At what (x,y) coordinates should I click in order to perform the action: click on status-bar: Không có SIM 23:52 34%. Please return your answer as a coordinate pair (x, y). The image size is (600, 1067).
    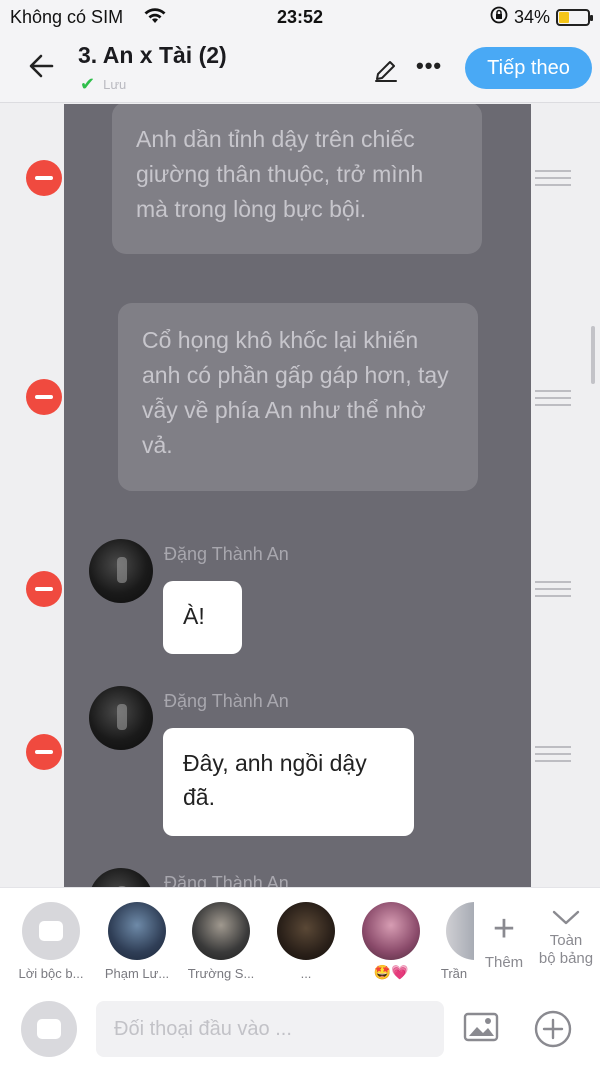
    Looking at the image, I should click on (300, 17).